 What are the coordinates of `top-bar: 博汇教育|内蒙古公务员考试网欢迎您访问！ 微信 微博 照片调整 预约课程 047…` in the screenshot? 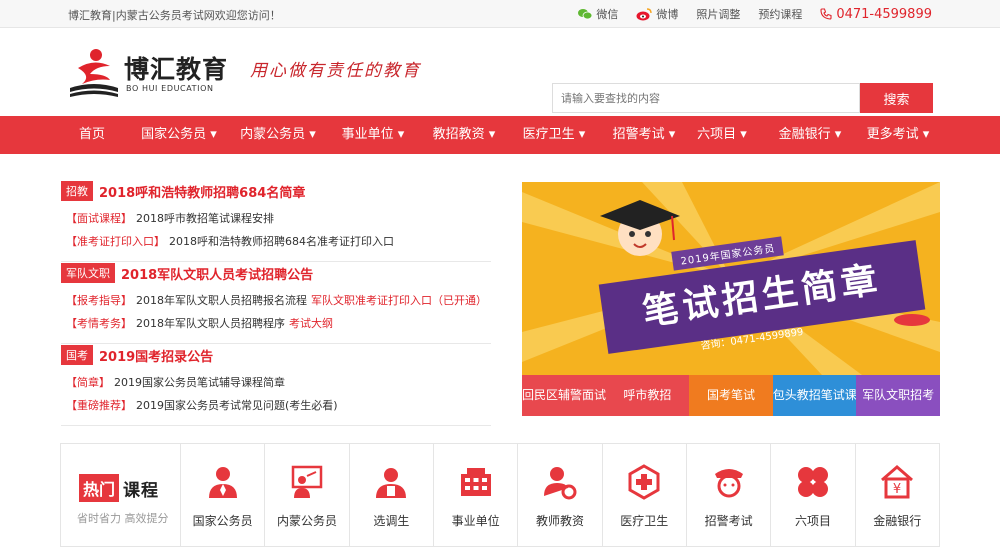 It's located at (500, 14).